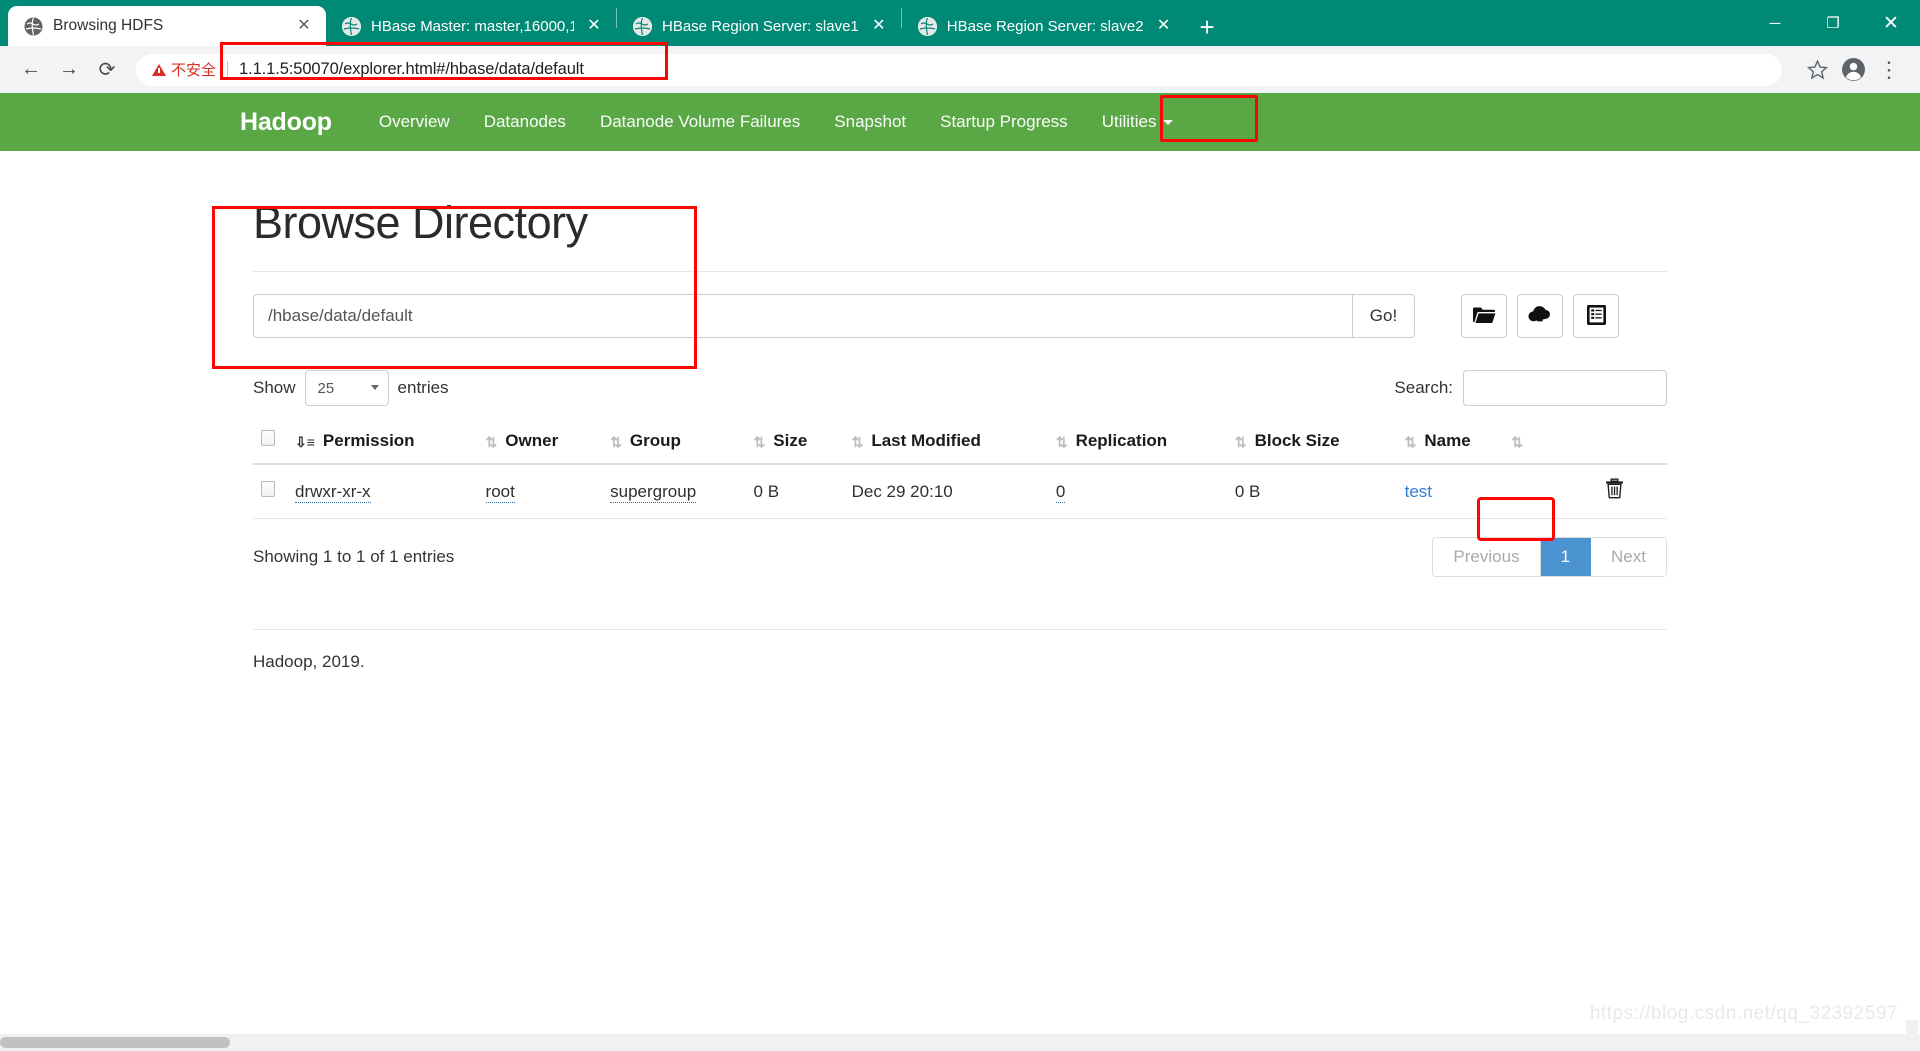  Describe the element at coordinates (1207, 27) in the screenshot. I see `new-tab-button: +` at that location.